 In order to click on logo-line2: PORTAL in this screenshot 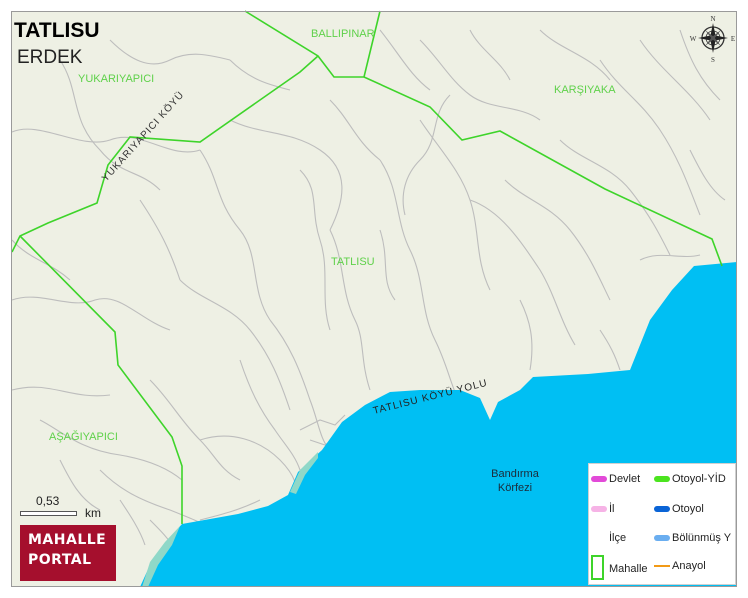, I will do `click(60, 560)`.